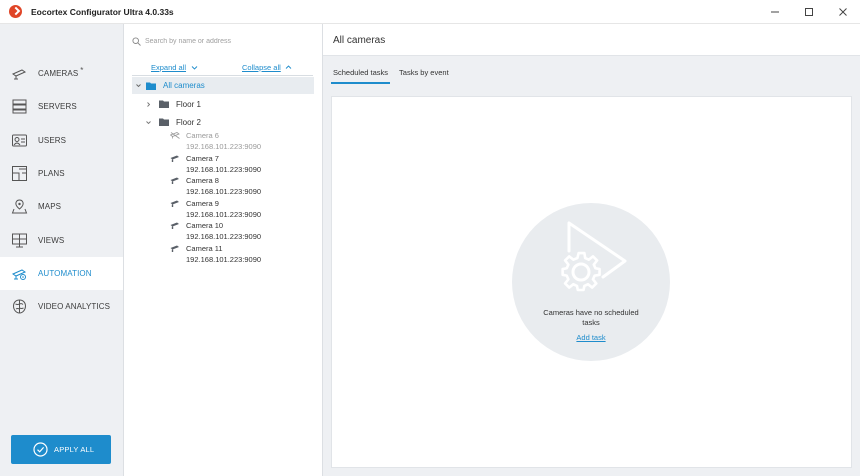  I want to click on plans-icon, so click(19, 173).